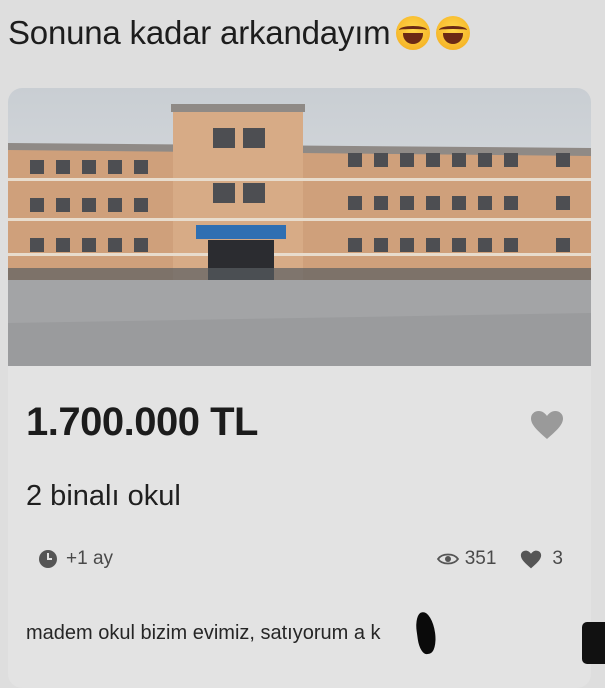 The image size is (605, 688). Describe the element at coordinates (557, 558) in the screenshot. I see `like-count-text: 3` at that location.